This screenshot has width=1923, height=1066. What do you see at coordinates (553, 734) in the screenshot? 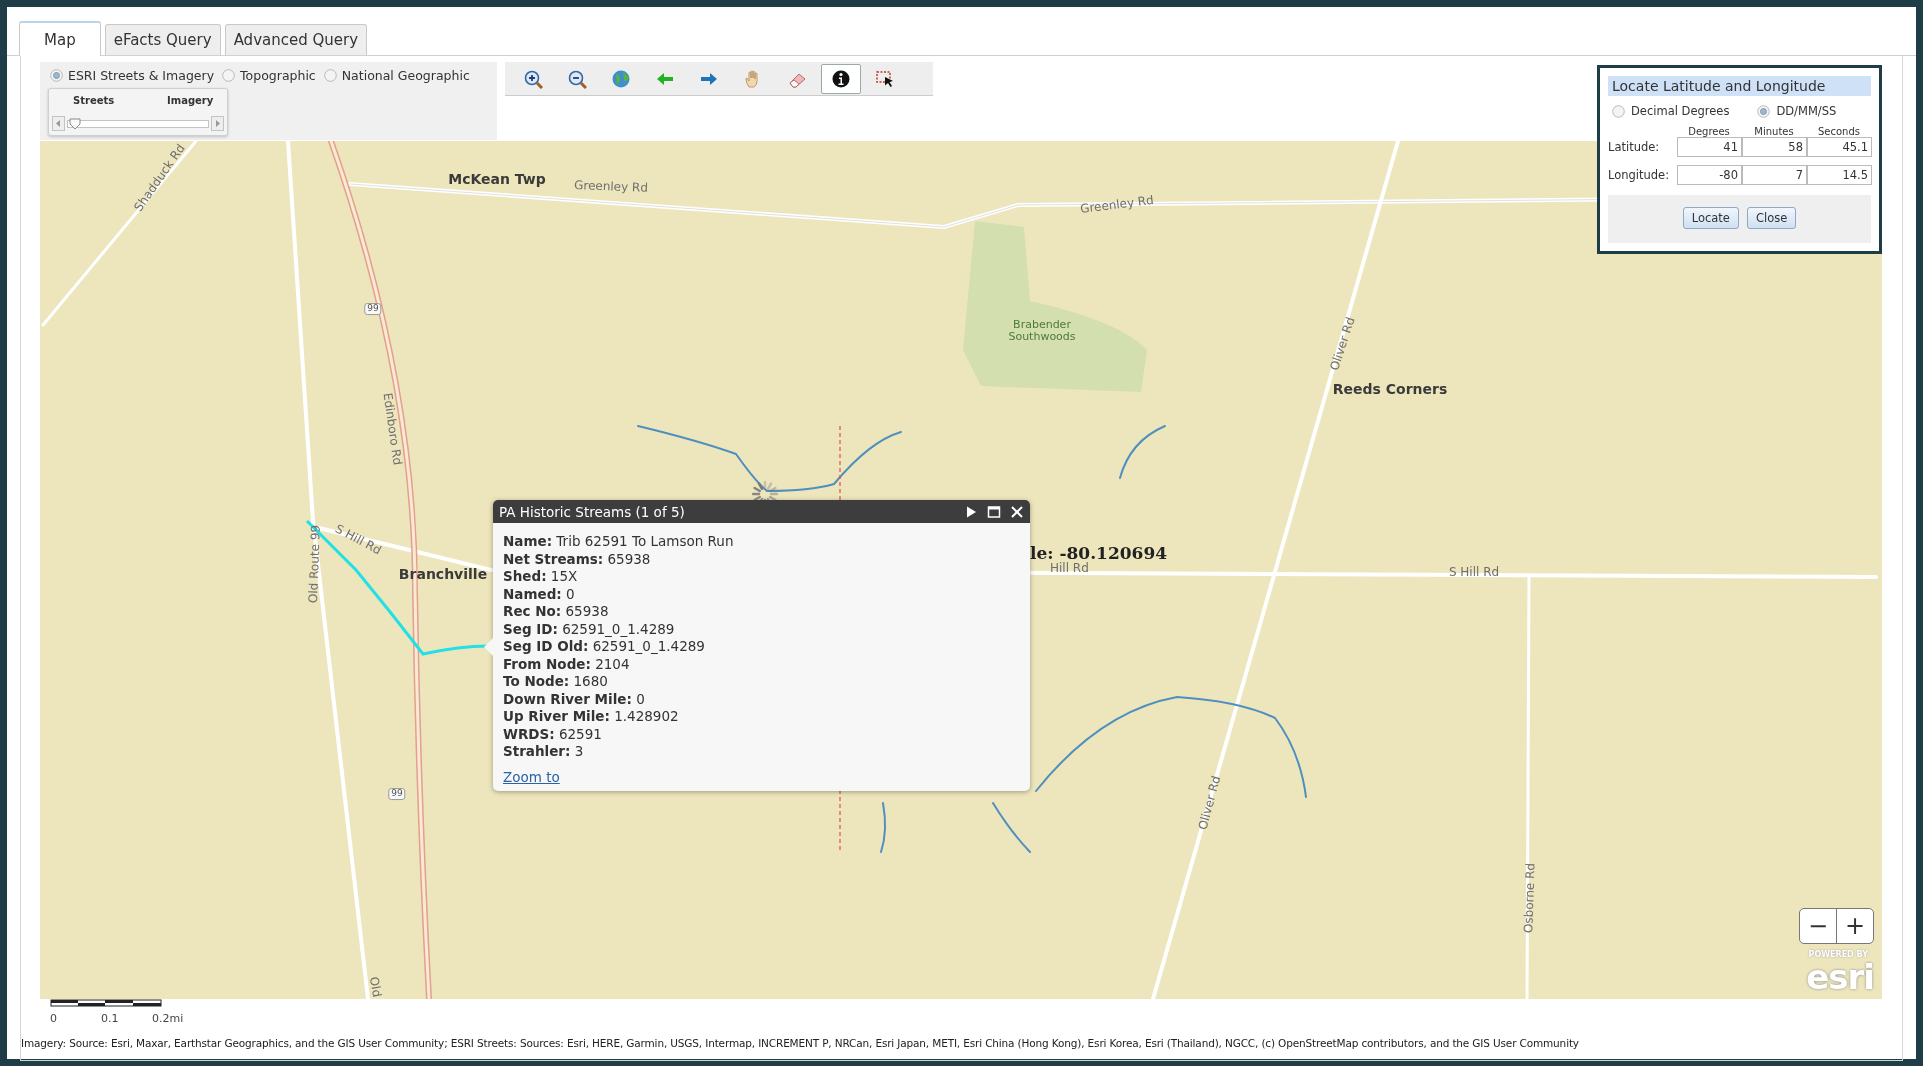
I see `attribute-row-text: WRDS: 62591` at bounding box center [553, 734].